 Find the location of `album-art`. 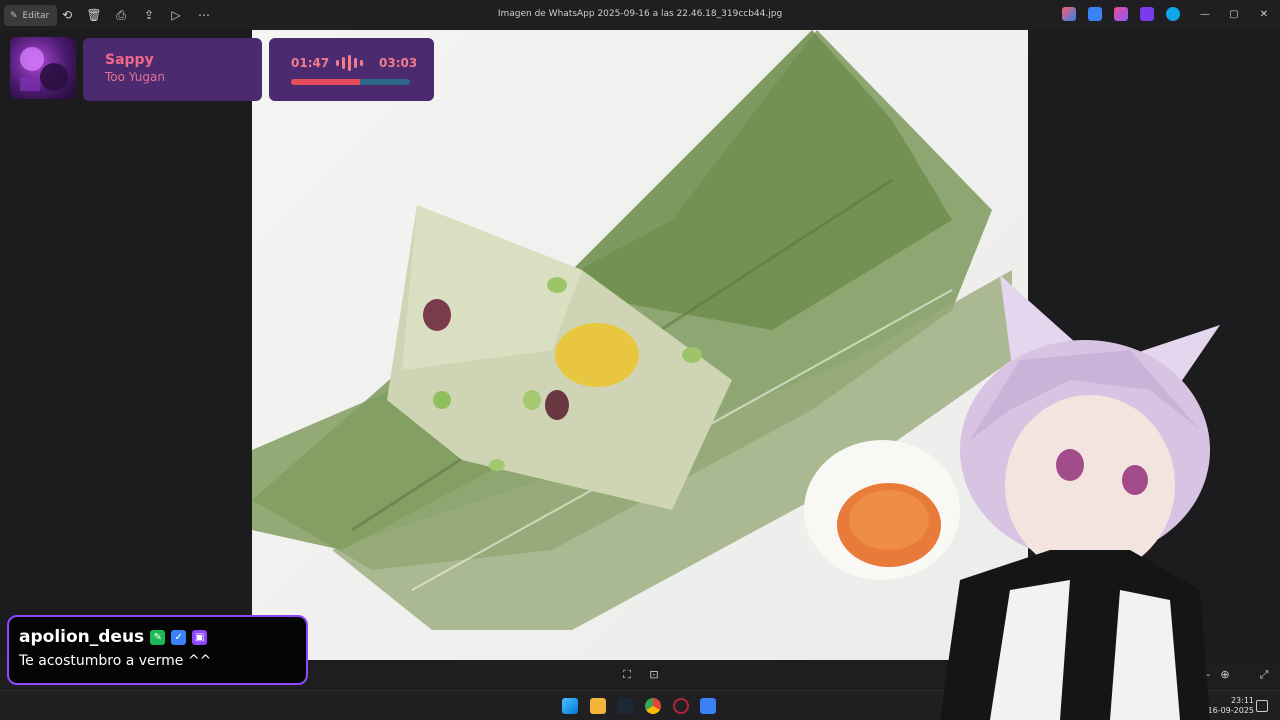

album-art is located at coordinates (43, 68).